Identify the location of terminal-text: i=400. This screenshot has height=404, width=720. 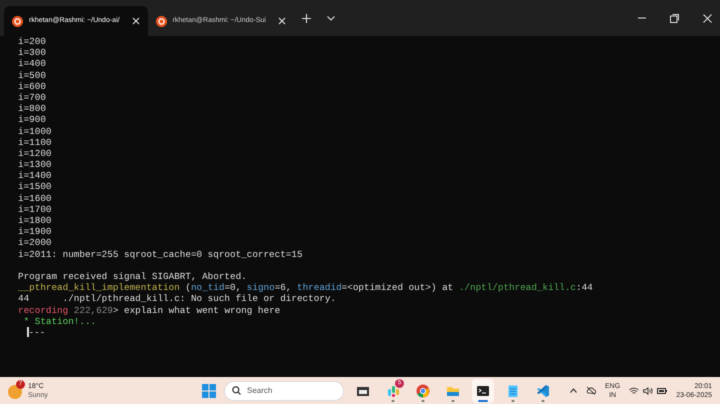
(32, 64).